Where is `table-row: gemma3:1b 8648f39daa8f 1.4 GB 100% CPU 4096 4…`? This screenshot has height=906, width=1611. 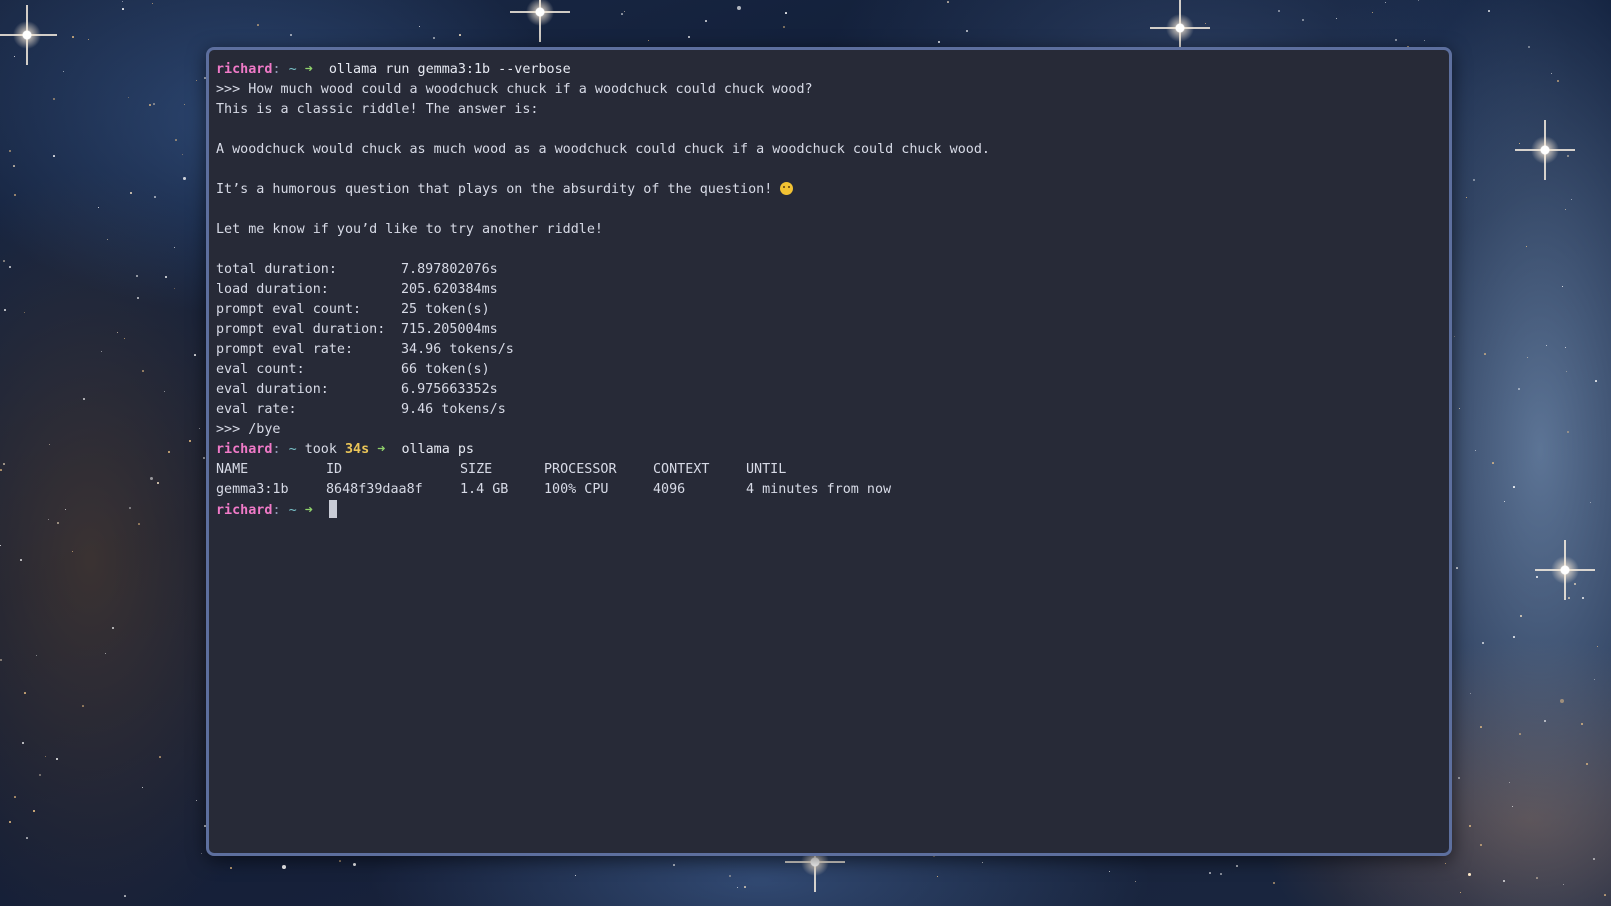 table-row: gemma3:1b 8648f39daa8f 1.4 GB 100% CPU 4096 4… is located at coordinates (829, 490).